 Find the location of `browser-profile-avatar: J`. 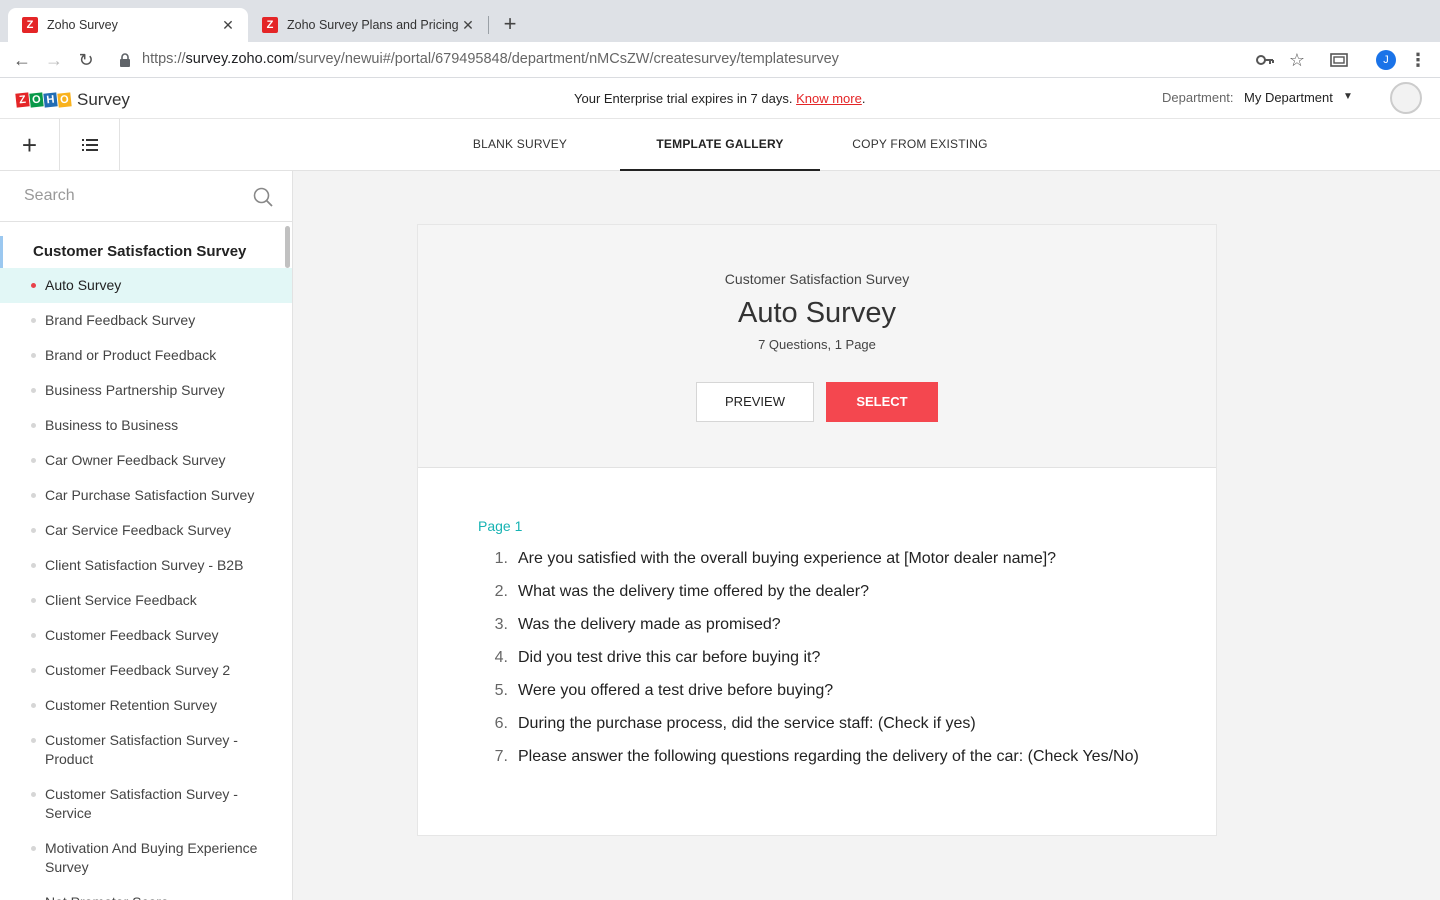

browser-profile-avatar: J is located at coordinates (1386, 60).